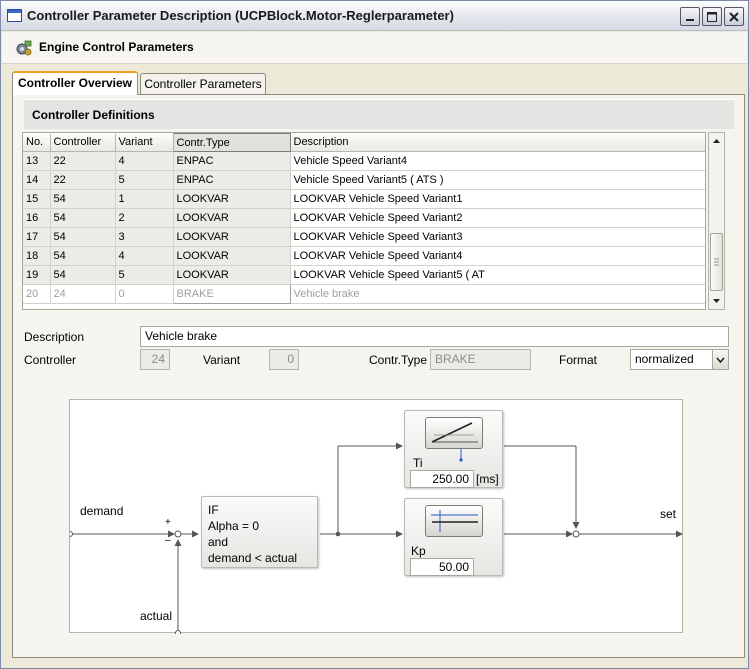  I want to click on cell-no: 14, so click(37, 180).